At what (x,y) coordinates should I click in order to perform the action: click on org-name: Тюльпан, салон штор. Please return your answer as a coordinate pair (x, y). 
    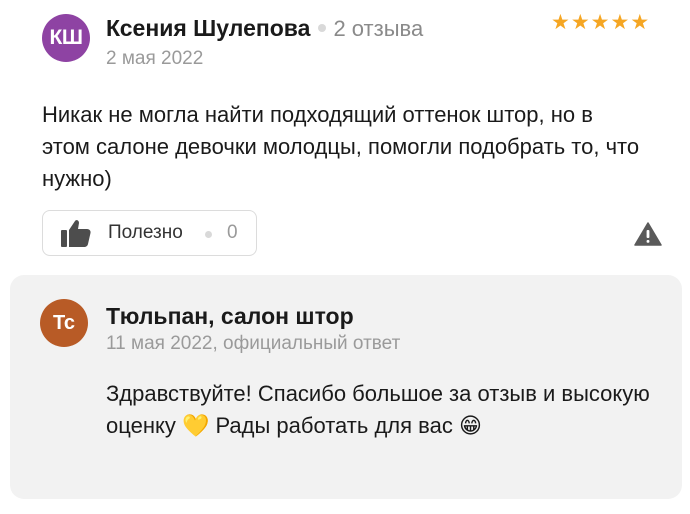
    Looking at the image, I should click on (230, 316).